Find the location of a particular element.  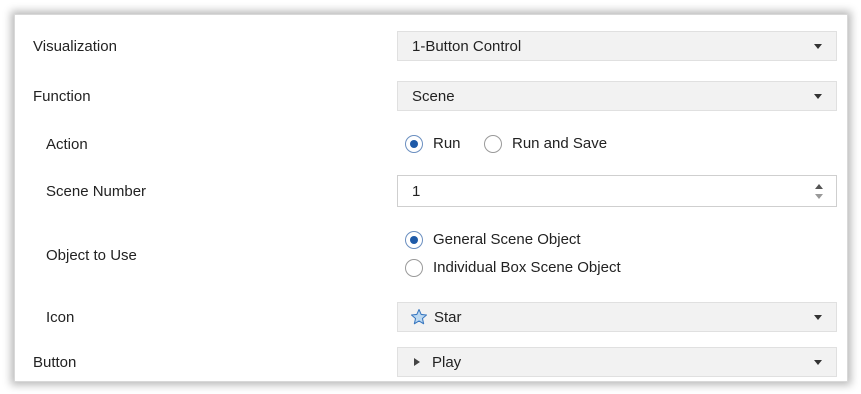

visualization-value: 1-Button Control is located at coordinates (467, 46).